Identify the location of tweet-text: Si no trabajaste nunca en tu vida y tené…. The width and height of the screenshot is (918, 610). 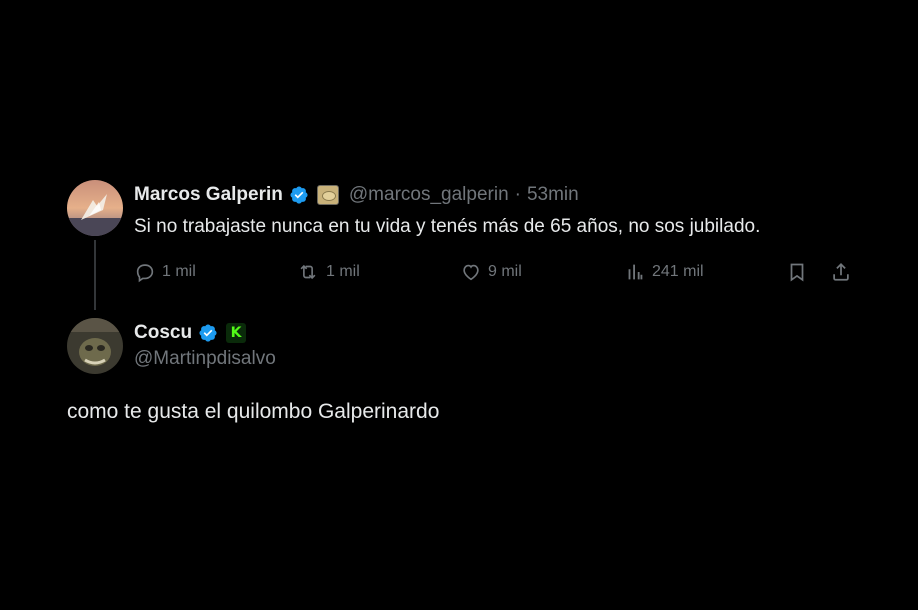
(447, 226).